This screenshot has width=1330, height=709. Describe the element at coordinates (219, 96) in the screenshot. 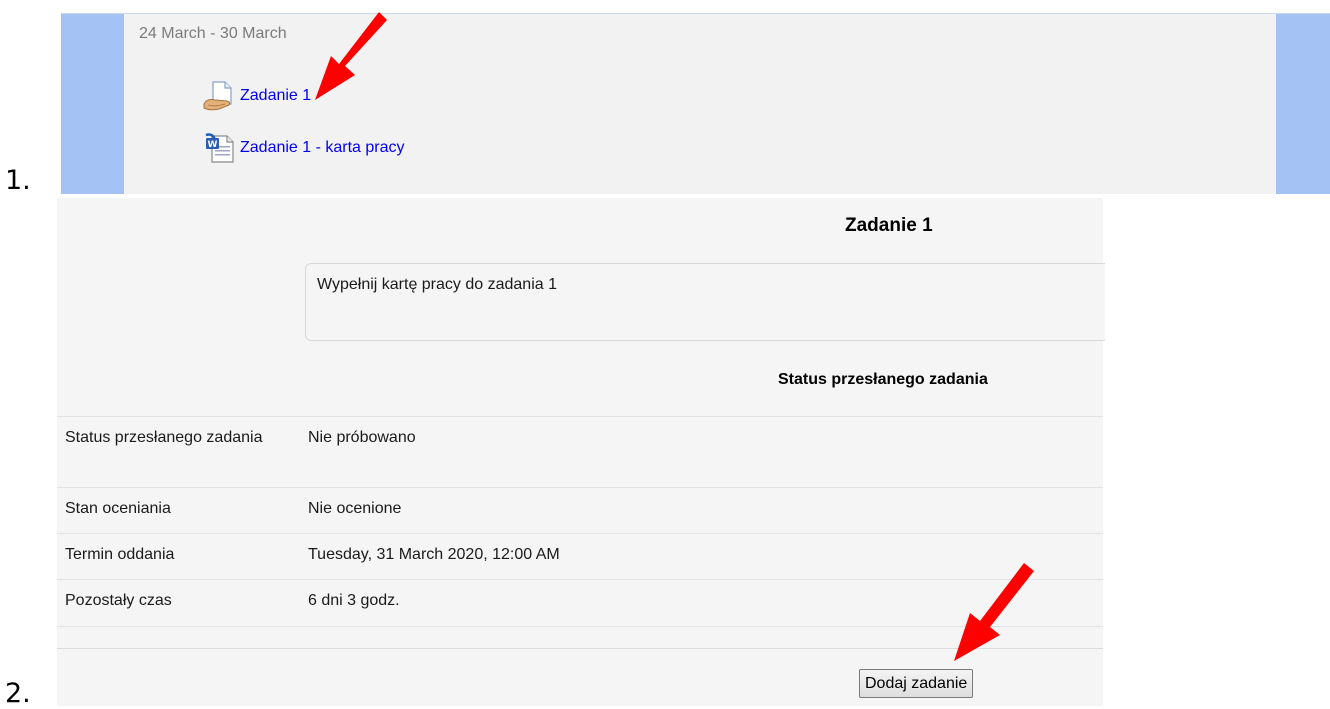

I see `assignment-icon` at that location.